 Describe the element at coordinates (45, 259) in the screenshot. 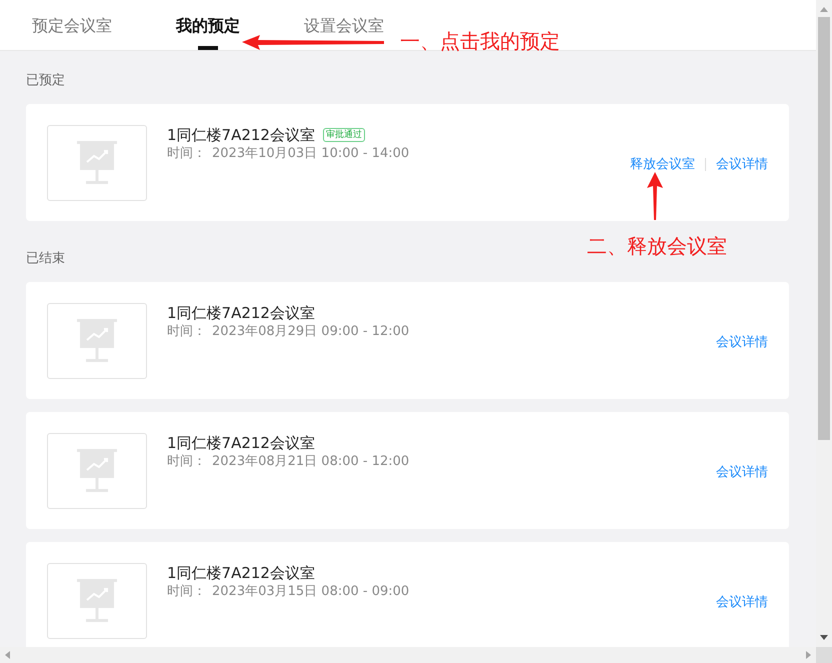

I see `section-heading: 已结束` at that location.